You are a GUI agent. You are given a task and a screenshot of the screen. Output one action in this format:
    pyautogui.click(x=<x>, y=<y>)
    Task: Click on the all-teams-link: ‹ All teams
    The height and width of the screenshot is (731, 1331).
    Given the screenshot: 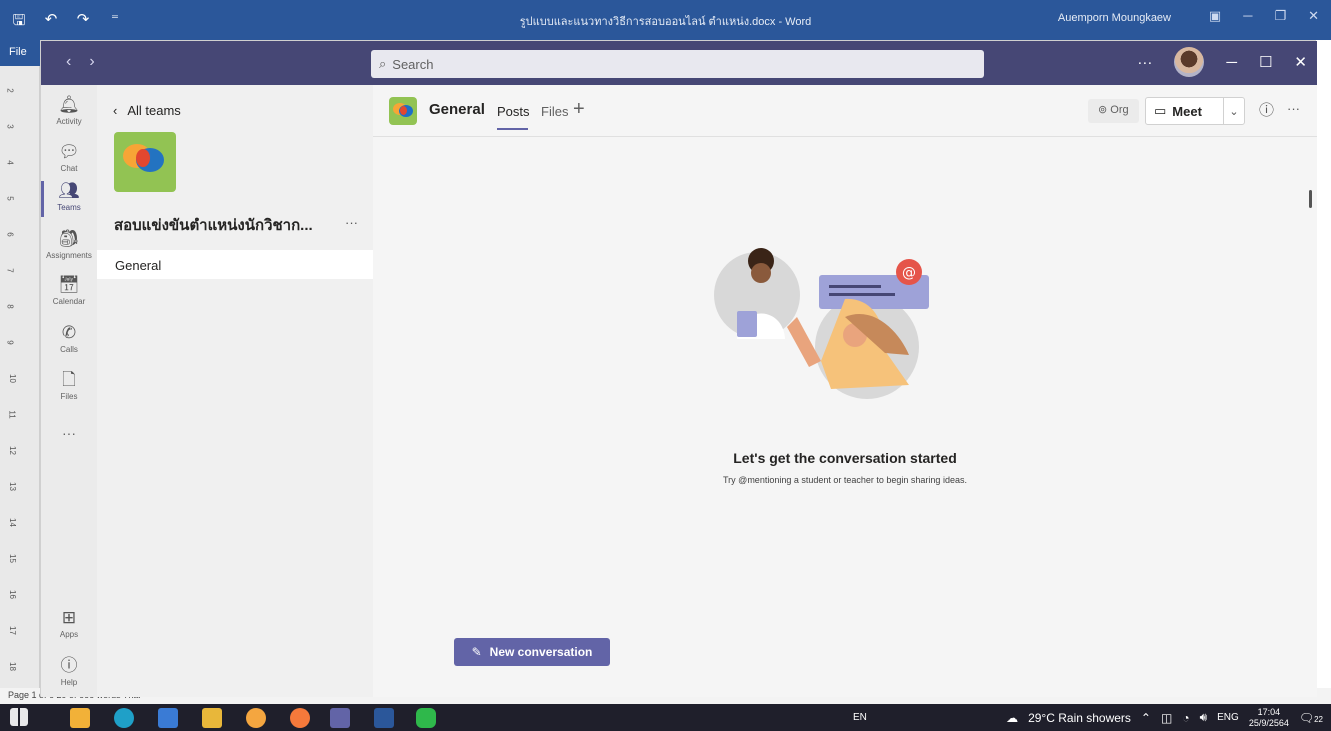 What is the action you would take?
    pyautogui.click(x=147, y=110)
    